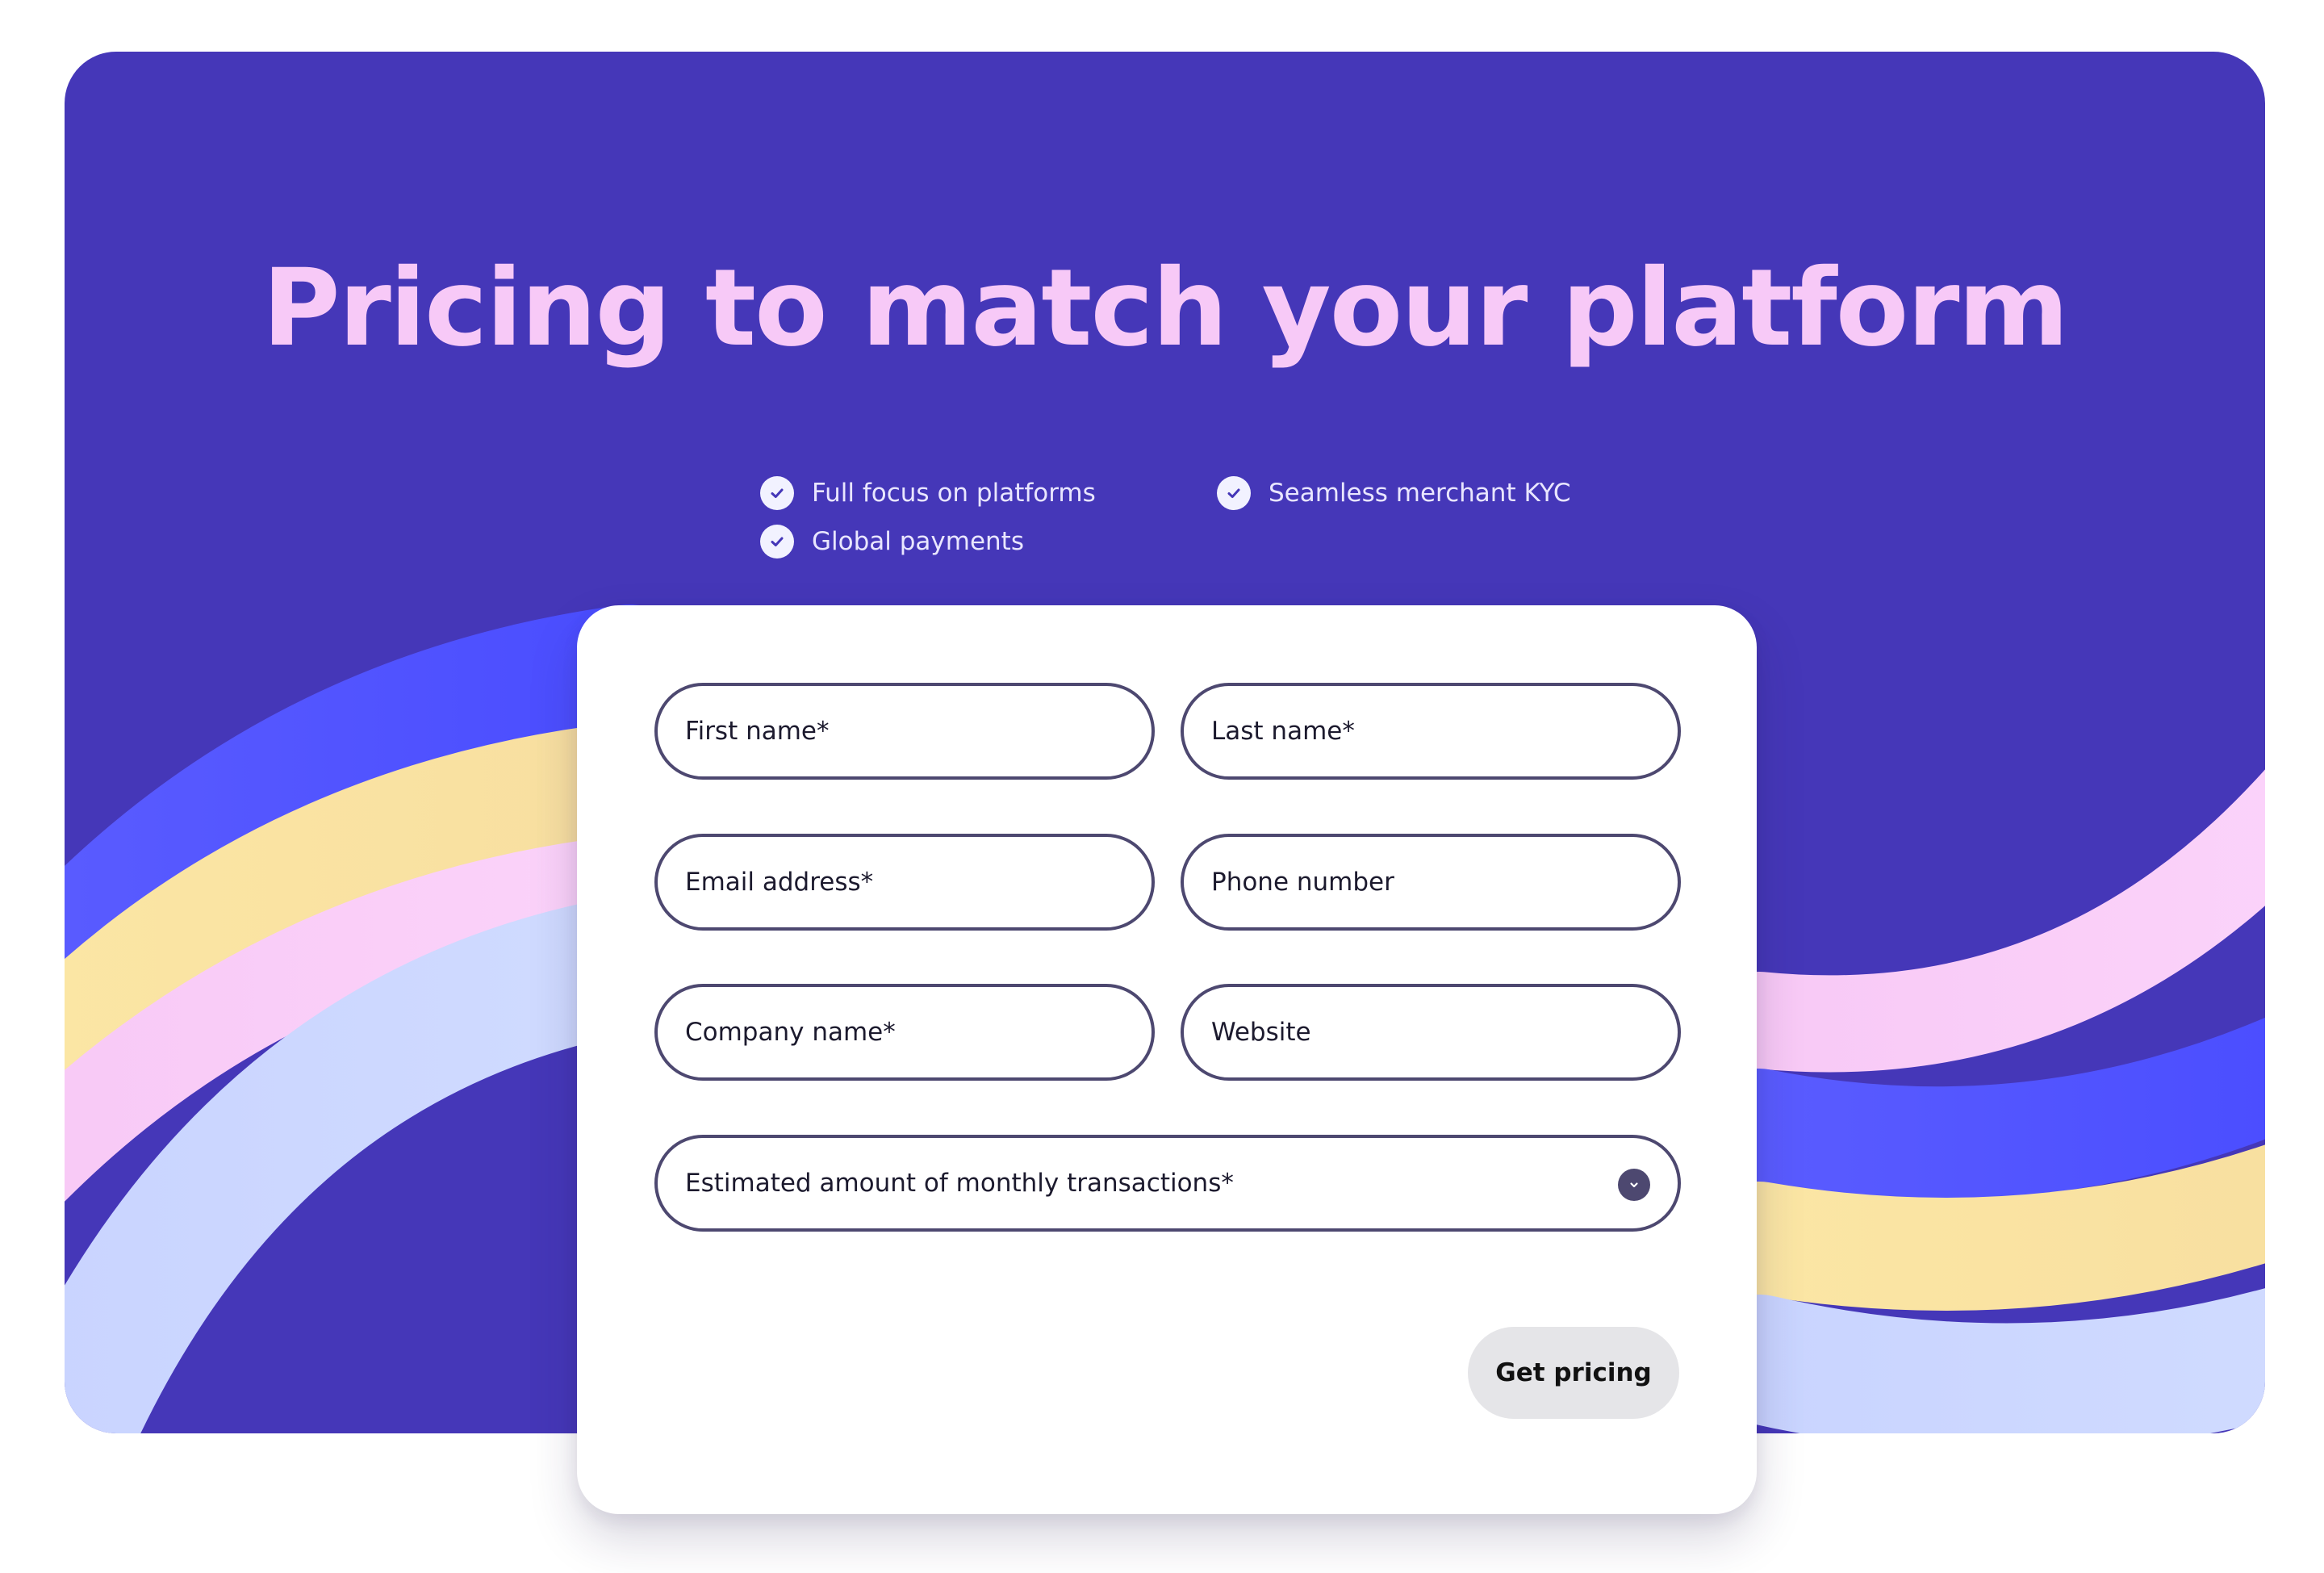 The width and height of the screenshot is (2324, 1573). I want to click on ribbon-yellow-right, so click(1984, 1227).